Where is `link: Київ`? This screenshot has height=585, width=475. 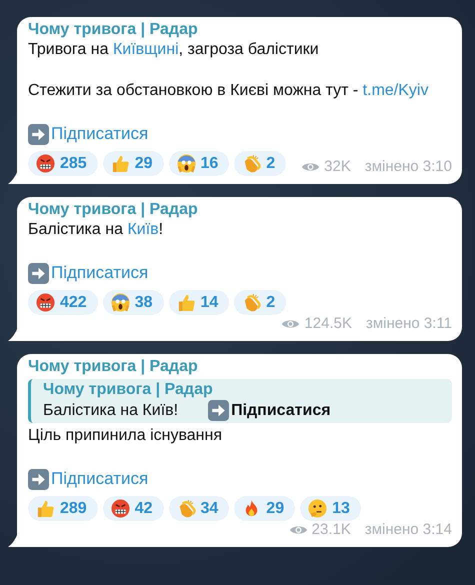 link: Київ is located at coordinates (143, 229).